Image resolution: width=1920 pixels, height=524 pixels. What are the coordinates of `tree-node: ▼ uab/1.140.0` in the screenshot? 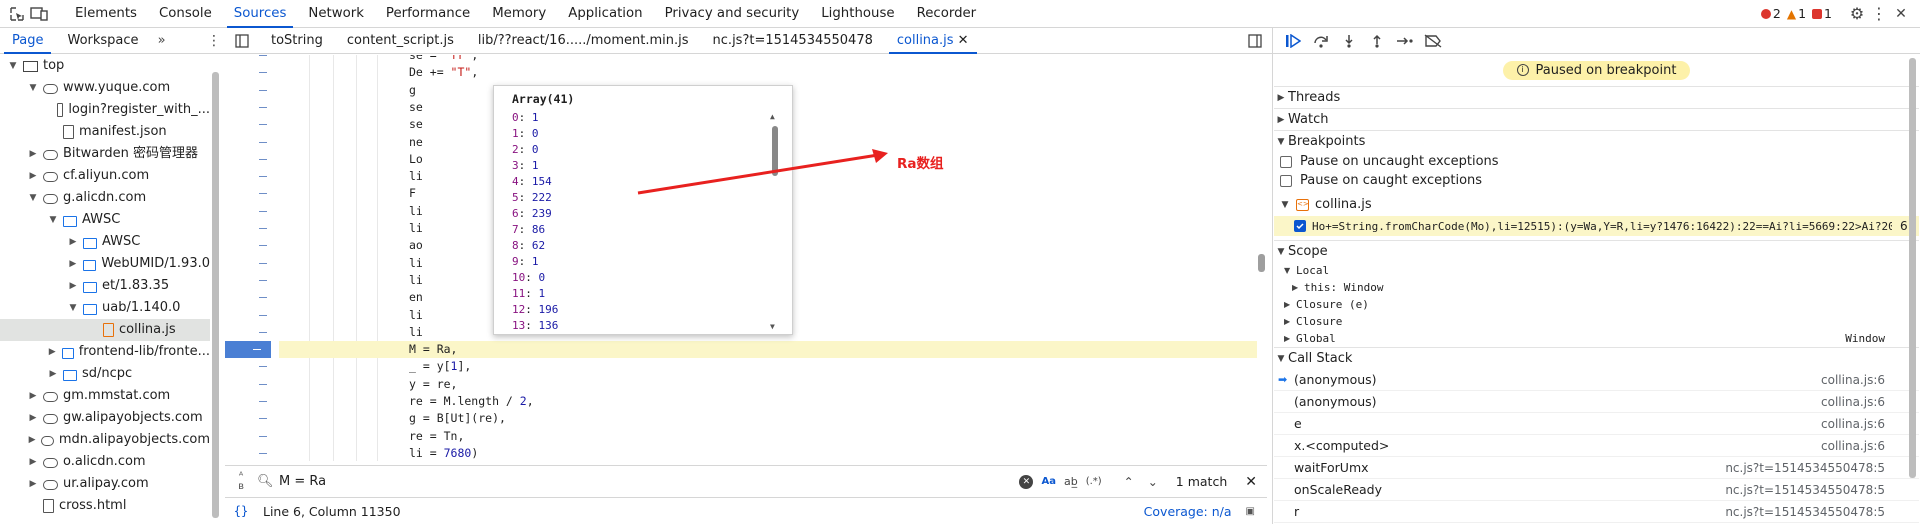 It's located at (105, 308).